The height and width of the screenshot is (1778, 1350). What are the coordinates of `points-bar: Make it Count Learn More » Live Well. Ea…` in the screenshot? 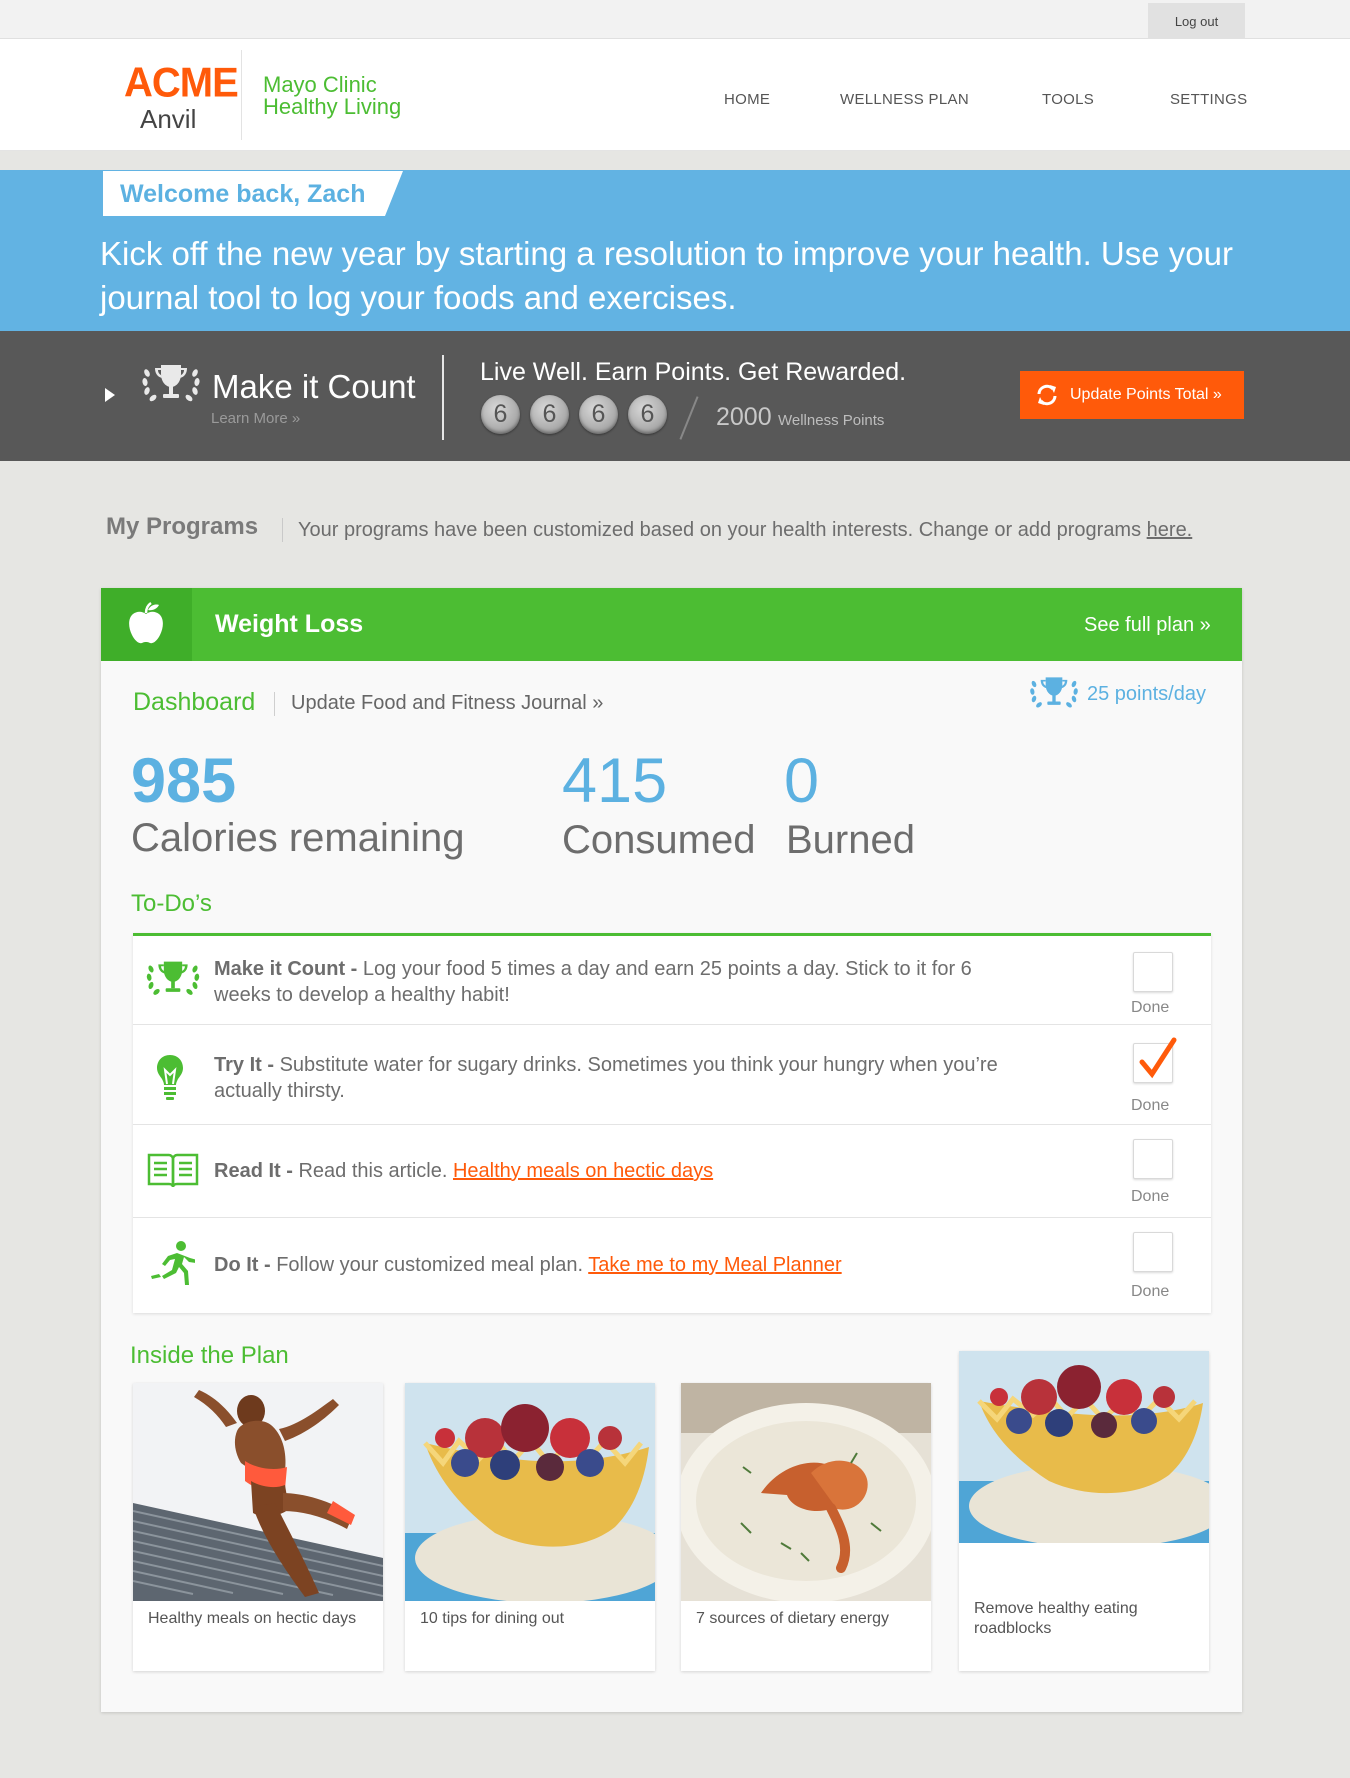 It's located at (675, 396).